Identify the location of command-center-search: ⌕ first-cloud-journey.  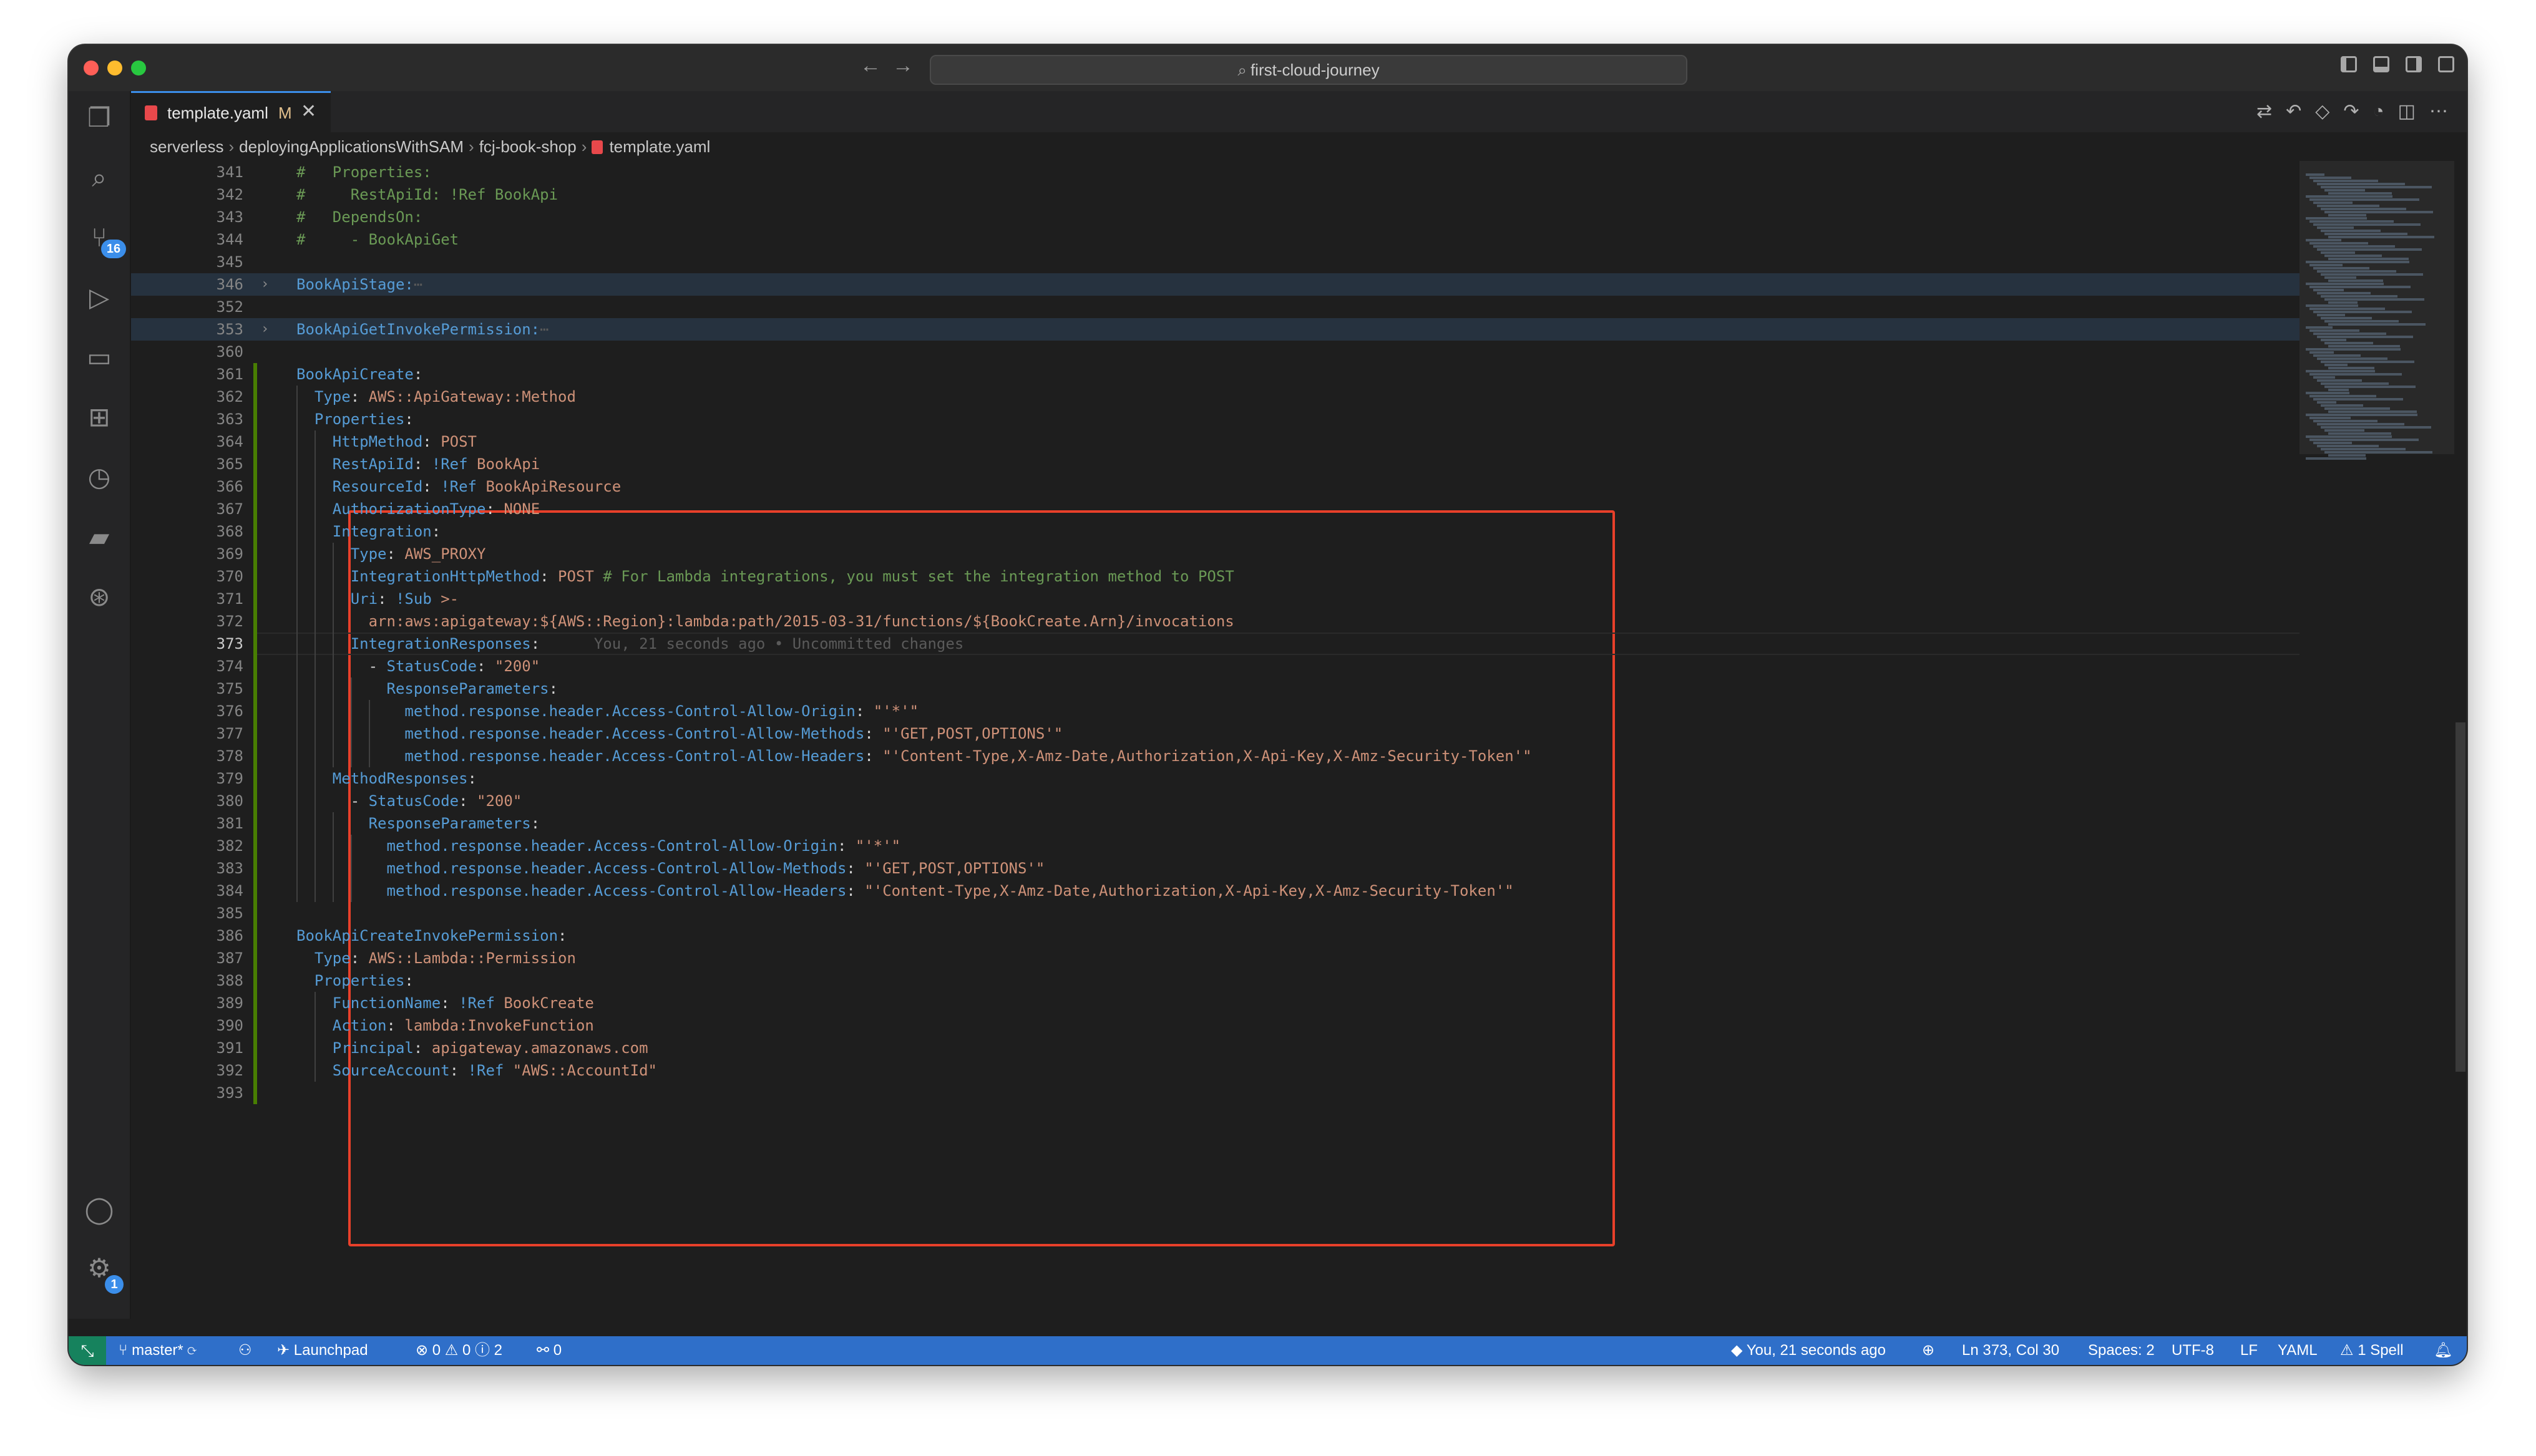
(1308, 70).